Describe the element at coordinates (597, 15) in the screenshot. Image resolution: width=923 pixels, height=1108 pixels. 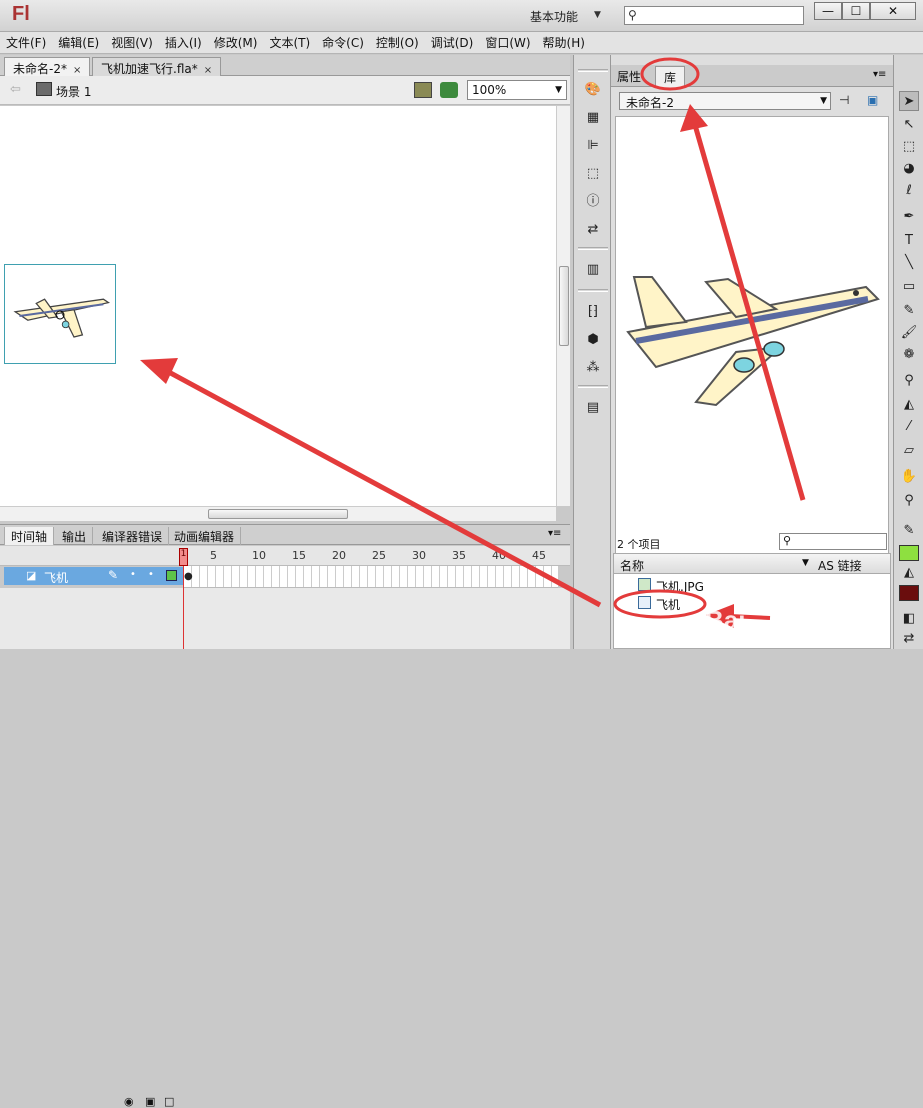
I see `chevron-down-icon: ▼` at that location.